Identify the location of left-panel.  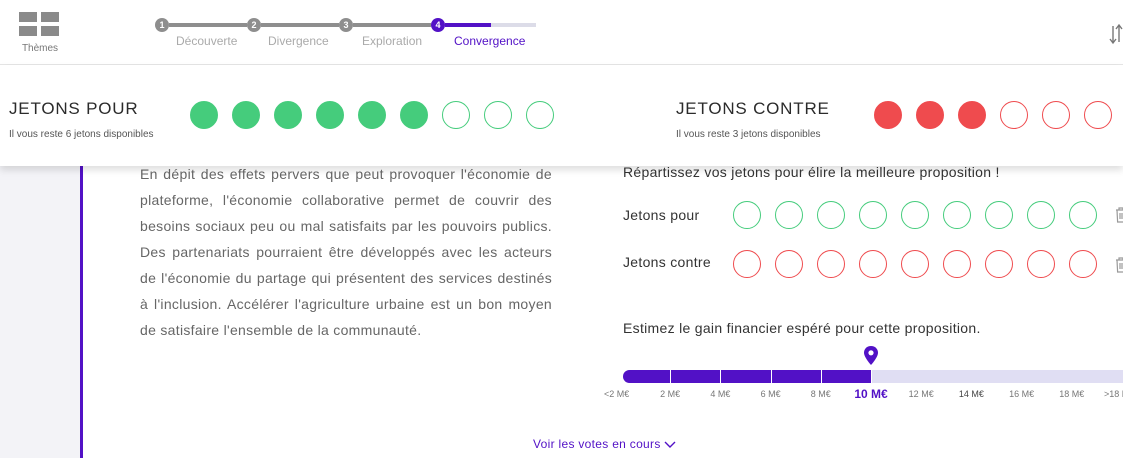
(40, 312).